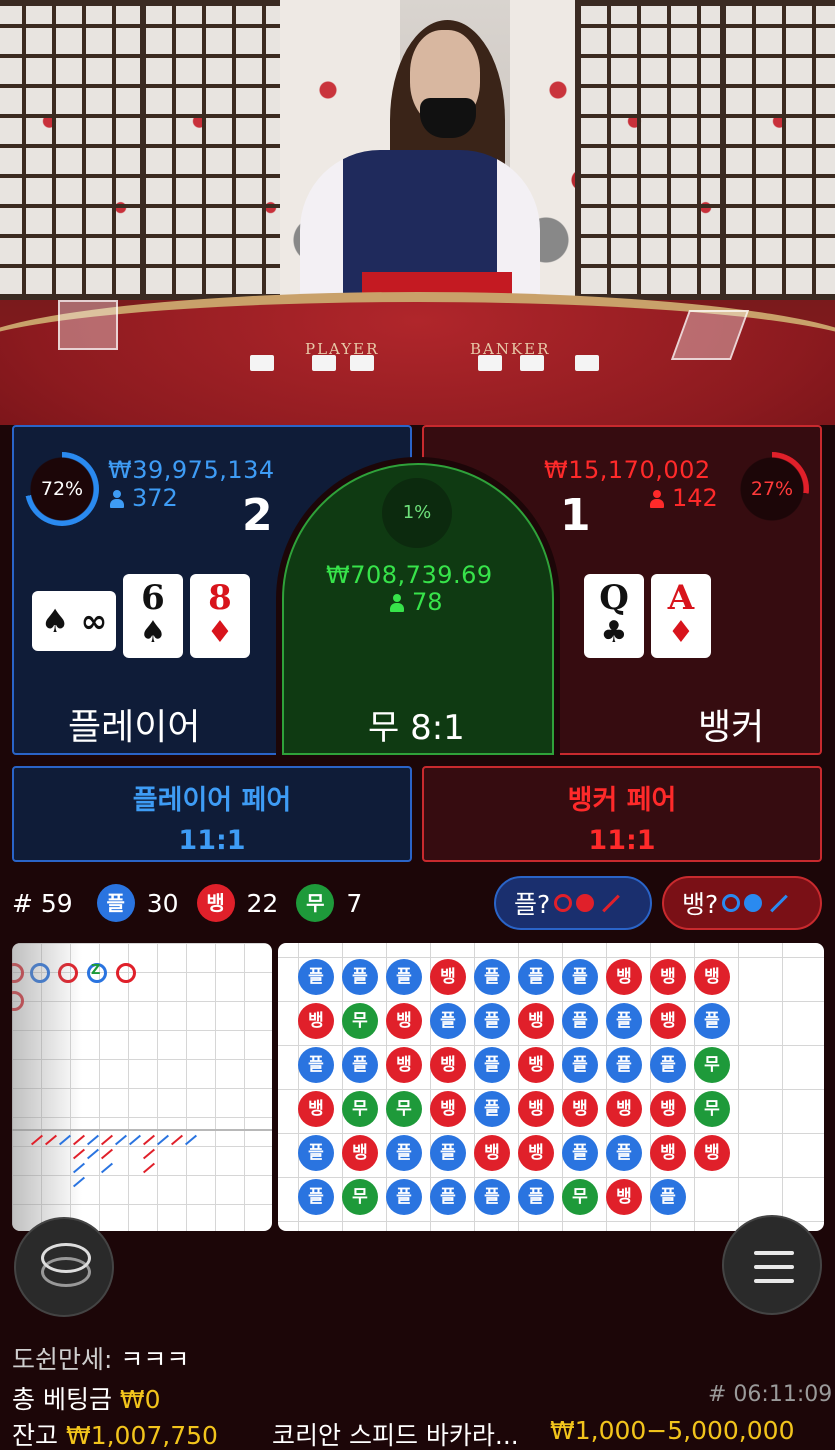 The image size is (835, 1450). What do you see at coordinates (614, 598) in the screenshot?
I see `card-rank: Q` at bounding box center [614, 598].